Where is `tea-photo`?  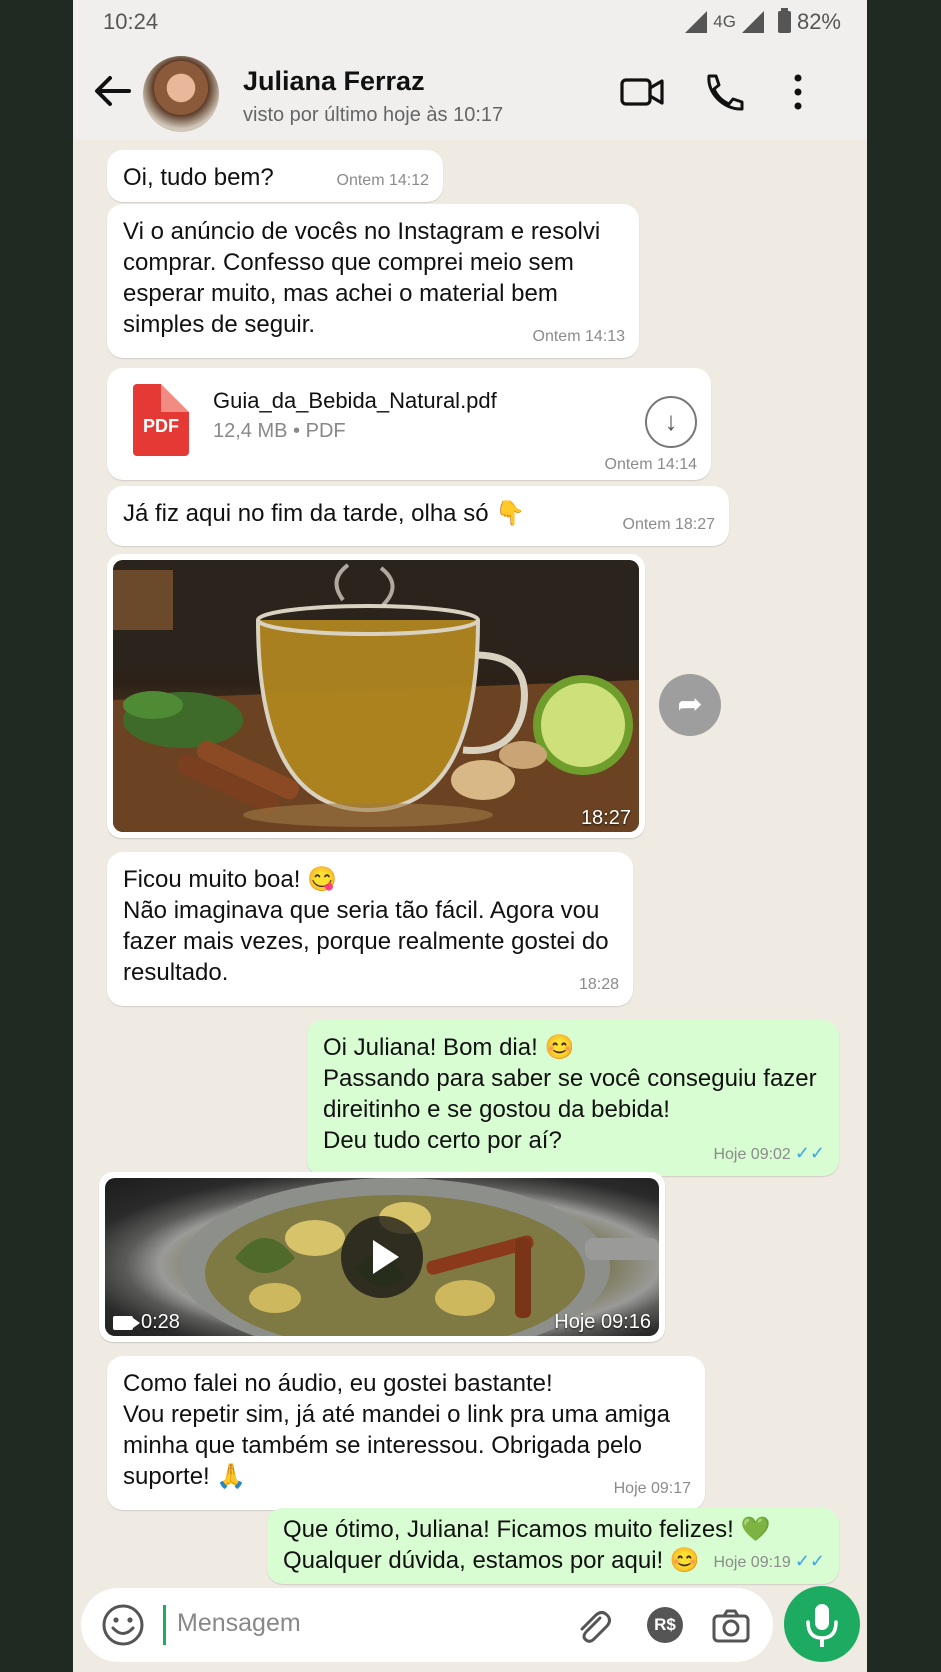 tea-photo is located at coordinates (376, 696).